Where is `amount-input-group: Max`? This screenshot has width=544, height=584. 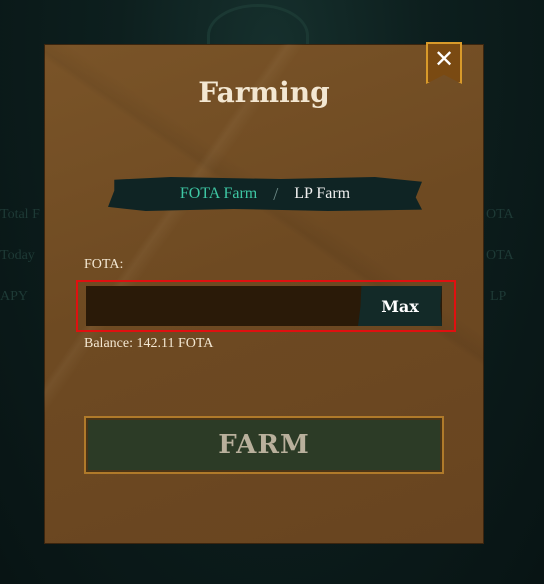 amount-input-group: Max is located at coordinates (266, 306).